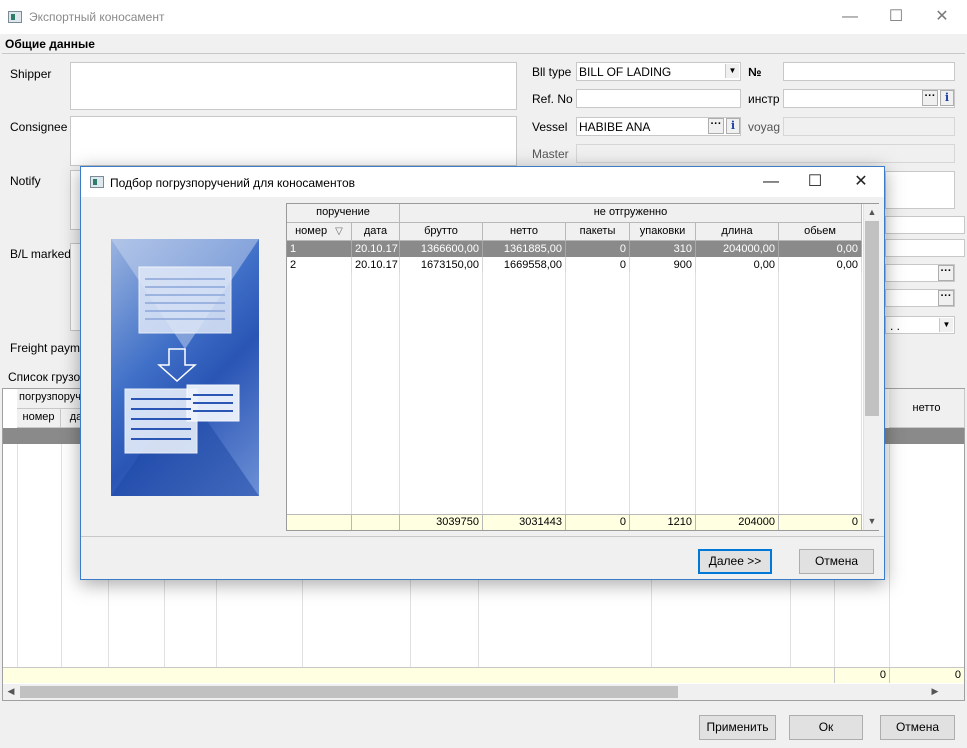  What do you see at coordinates (869, 71) in the screenshot?
I see `number-field` at bounding box center [869, 71].